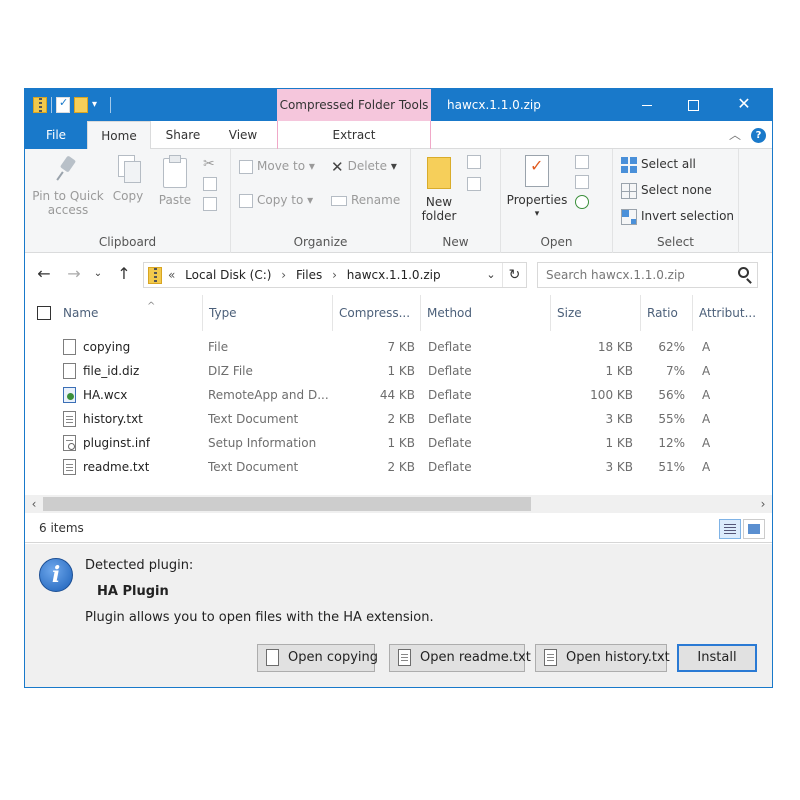  I want to click on column-header-size: Size, so click(596, 313).